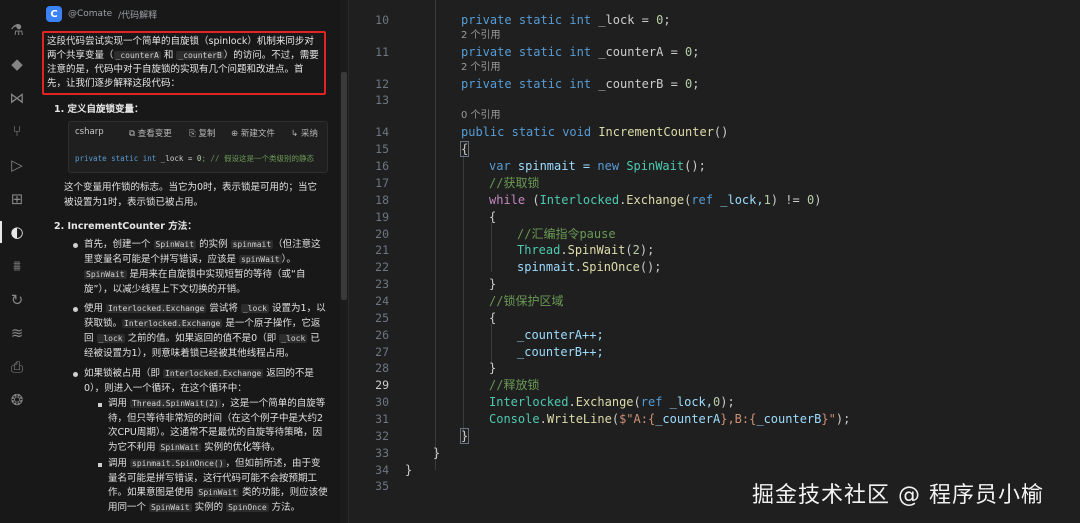  Describe the element at coordinates (382, 352) in the screenshot. I see `line-number: 27` at that location.